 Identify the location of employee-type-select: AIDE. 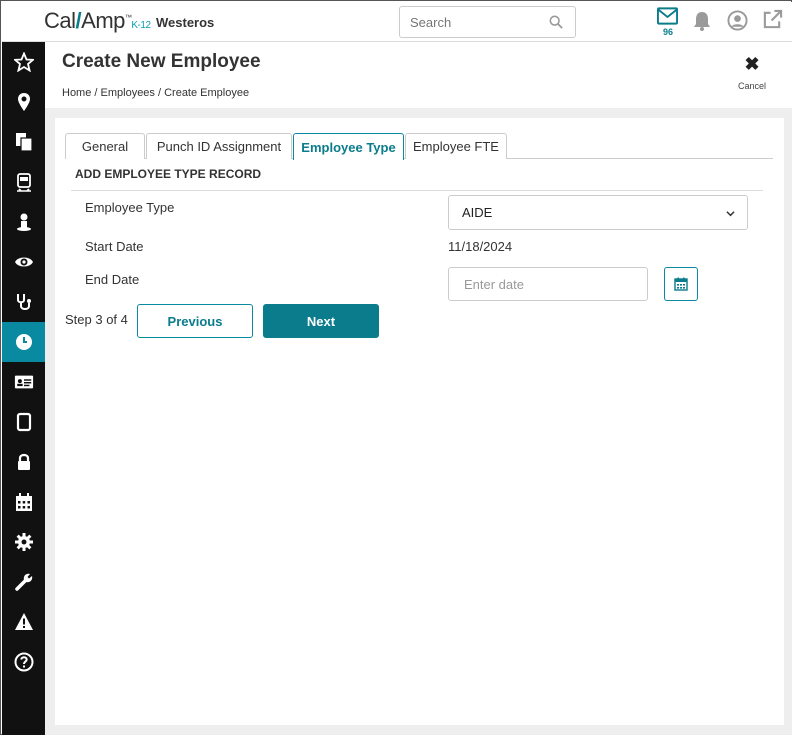
(598, 212).